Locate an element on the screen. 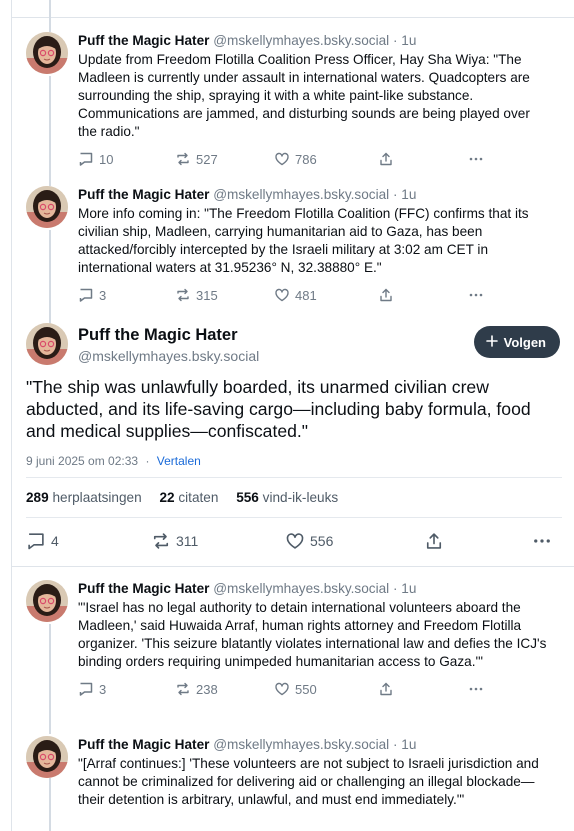 The width and height of the screenshot is (574, 831). repost-count: 311 is located at coordinates (187, 541).